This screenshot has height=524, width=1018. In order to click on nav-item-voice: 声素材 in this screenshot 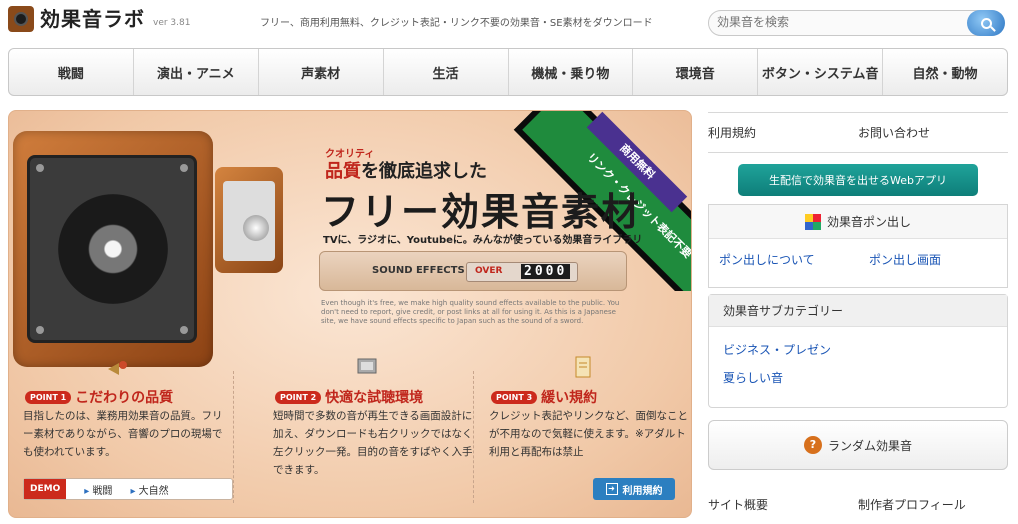, I will do `click(321, 72)`.